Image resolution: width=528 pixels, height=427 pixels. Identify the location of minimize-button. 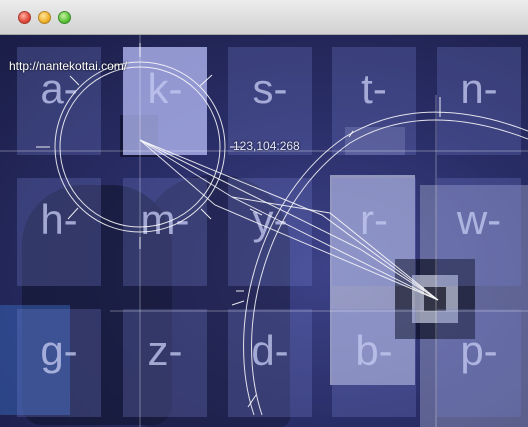
(44, 17).